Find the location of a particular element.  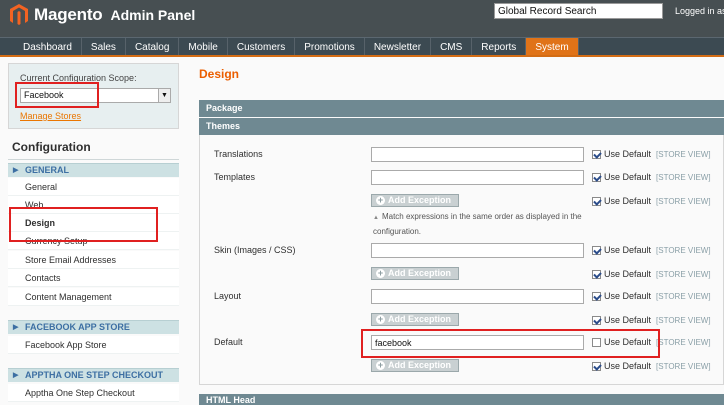

triangle-up-icon: ▲ is located at coordinates (376, 218).